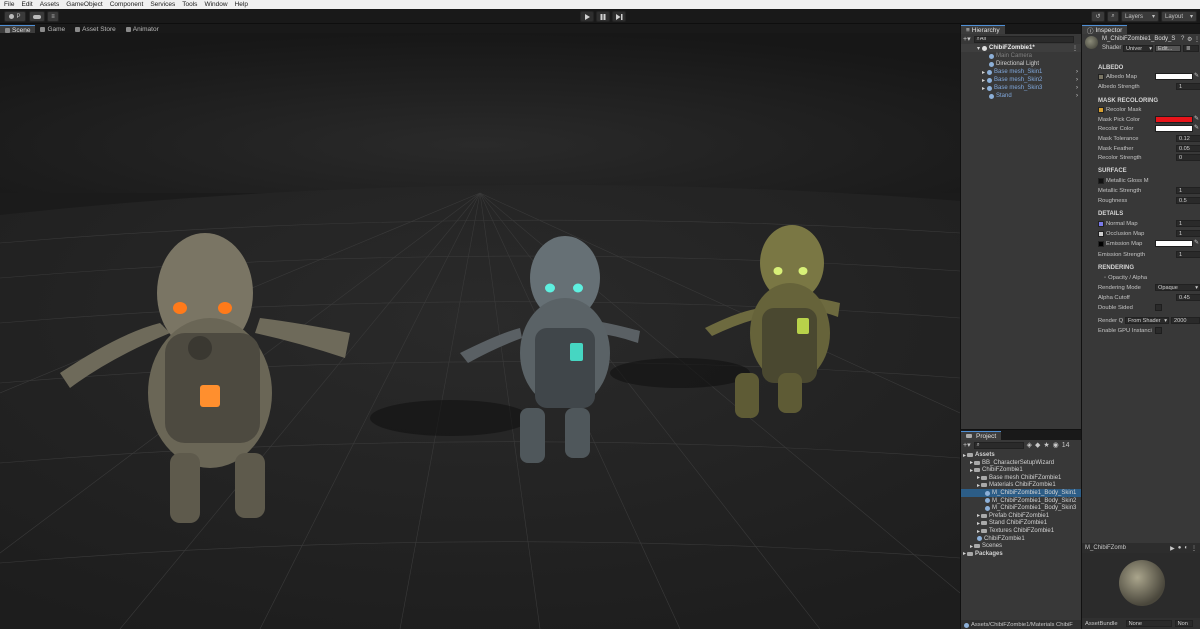  What do you see at coordinates (1188, 138) in the screenshot?
I see `mask-tolerance-input: 0.12` at bounding box center [1188, 138].